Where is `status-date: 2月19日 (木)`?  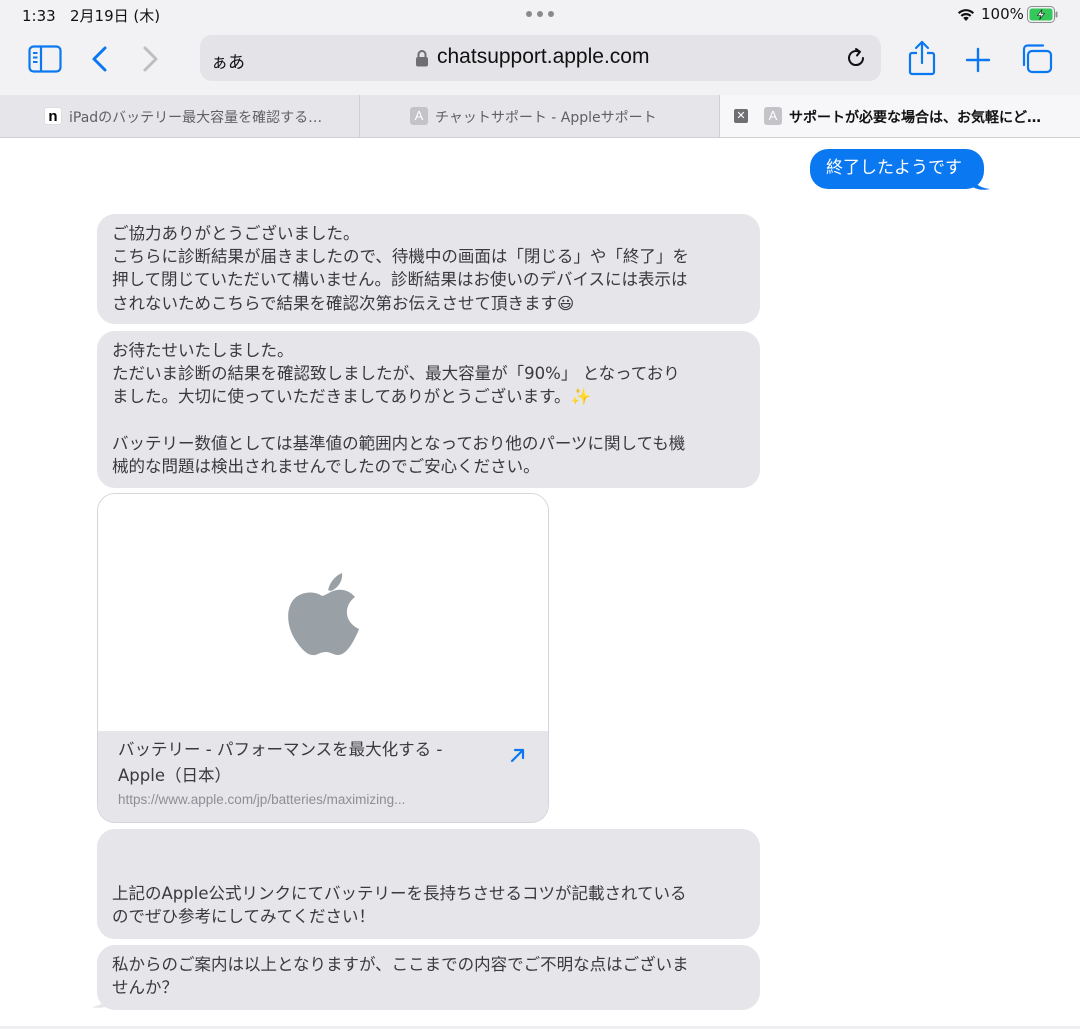
status-date: 2月19日 (木) is located at coordinates (115, 16).